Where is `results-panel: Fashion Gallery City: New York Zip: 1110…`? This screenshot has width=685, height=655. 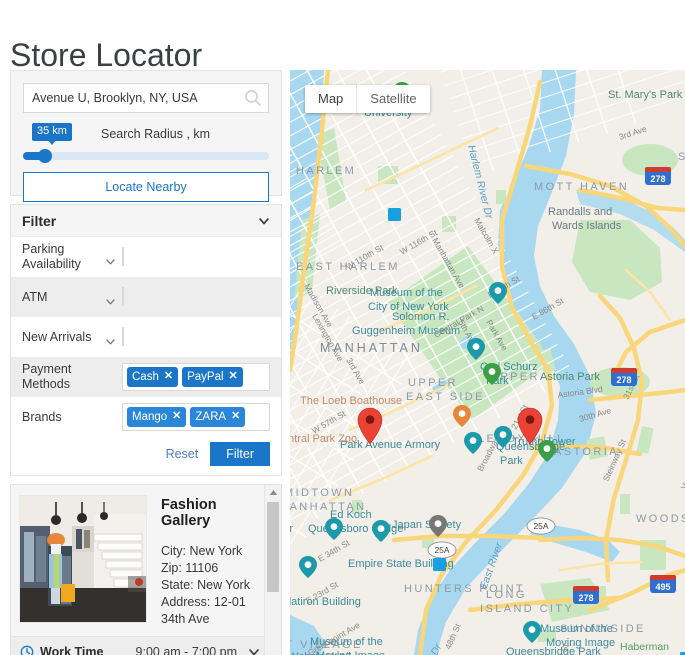
results-panel: Fashion Gallery City: New York Zip: 1110… is located at coordinates (146, 569).